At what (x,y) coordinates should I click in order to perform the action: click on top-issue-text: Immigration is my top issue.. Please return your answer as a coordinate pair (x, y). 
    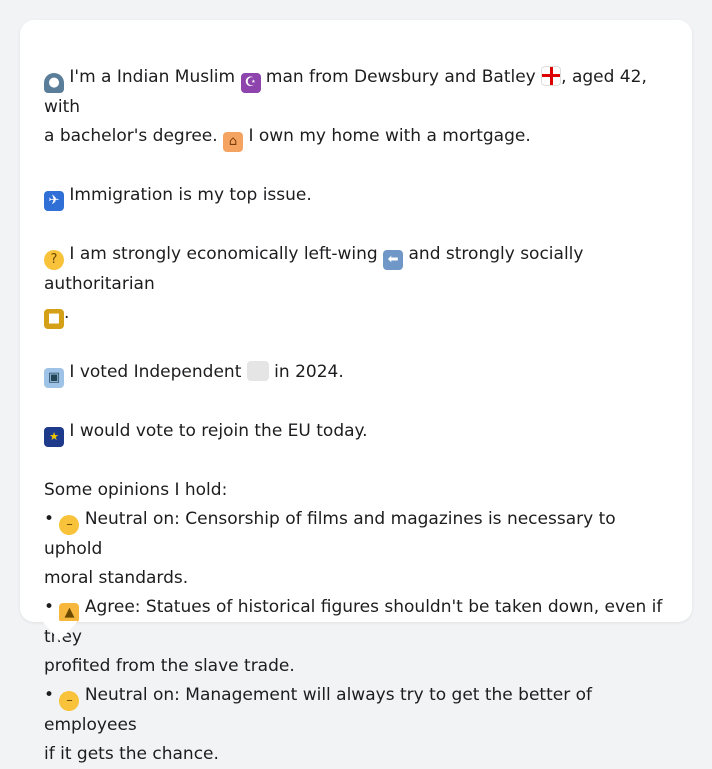
    Looking at the image, I should click on (190, 195).